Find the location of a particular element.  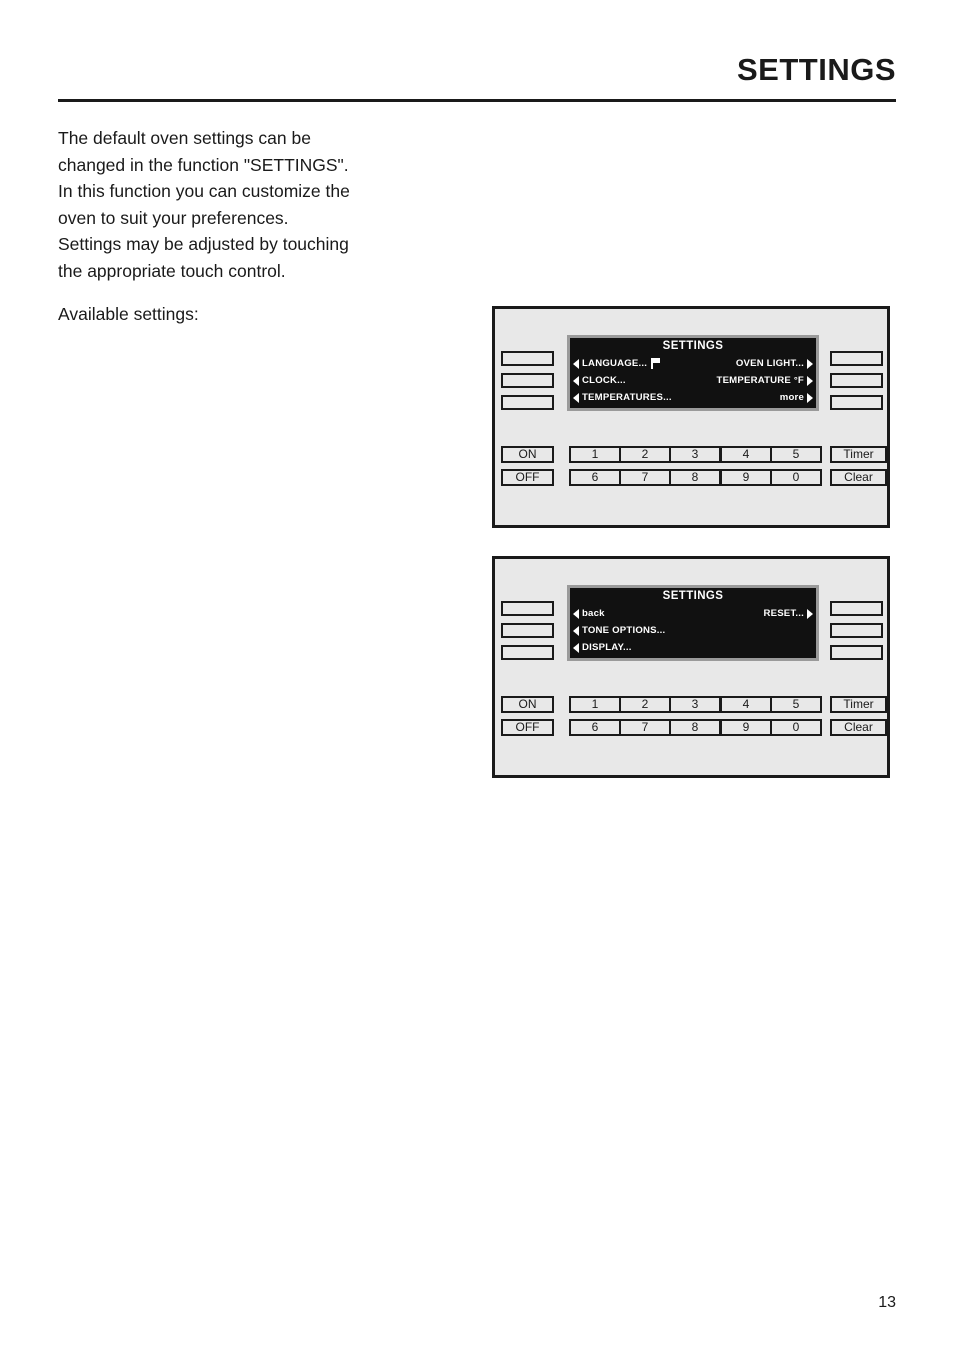

menu-item-temperature-unit: TEMPERATURE °F is located at coordinates (765, 380).